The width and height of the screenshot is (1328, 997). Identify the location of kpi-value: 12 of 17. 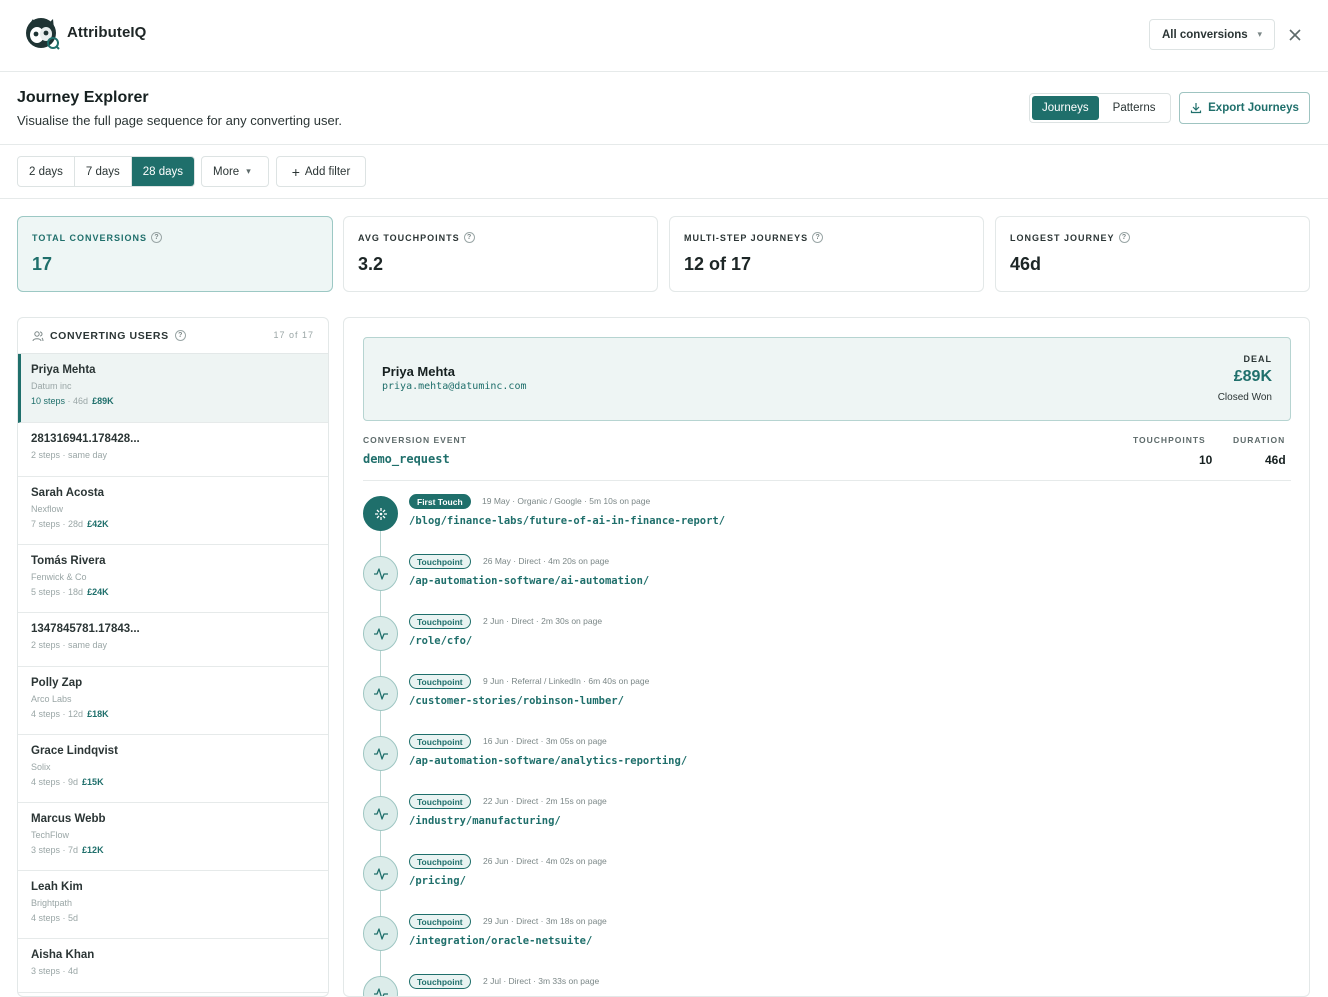
(718, 264).